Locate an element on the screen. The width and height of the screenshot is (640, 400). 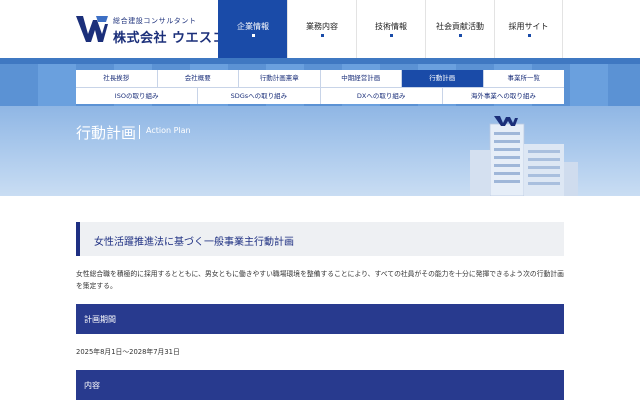
subnav-item-action-plan: 行動計画 is located at coordinates (443, 78).